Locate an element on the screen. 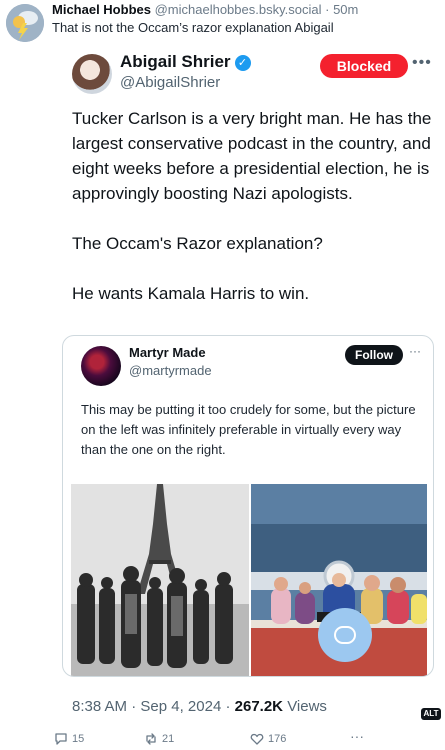 This screenshot has height=750, width=445. tweet-meta: 8:38 AM · Sep 4, 2024 · 267.2K Views is located at coordinates (199, 706).